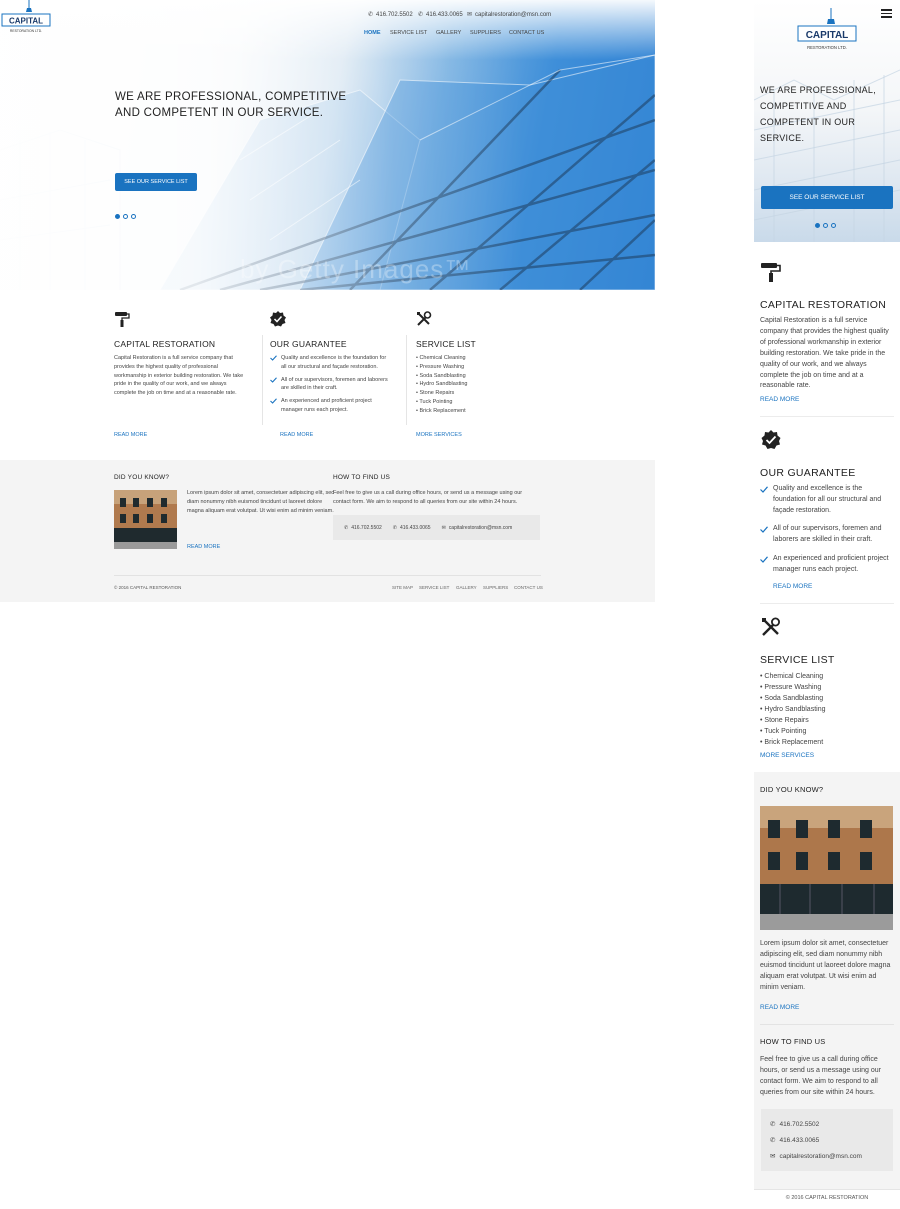  What do you see at coordinates (466, 587) in the screenshot?
I see `footer-link-gallery: GALLERY` at bounding box center [466, 587].